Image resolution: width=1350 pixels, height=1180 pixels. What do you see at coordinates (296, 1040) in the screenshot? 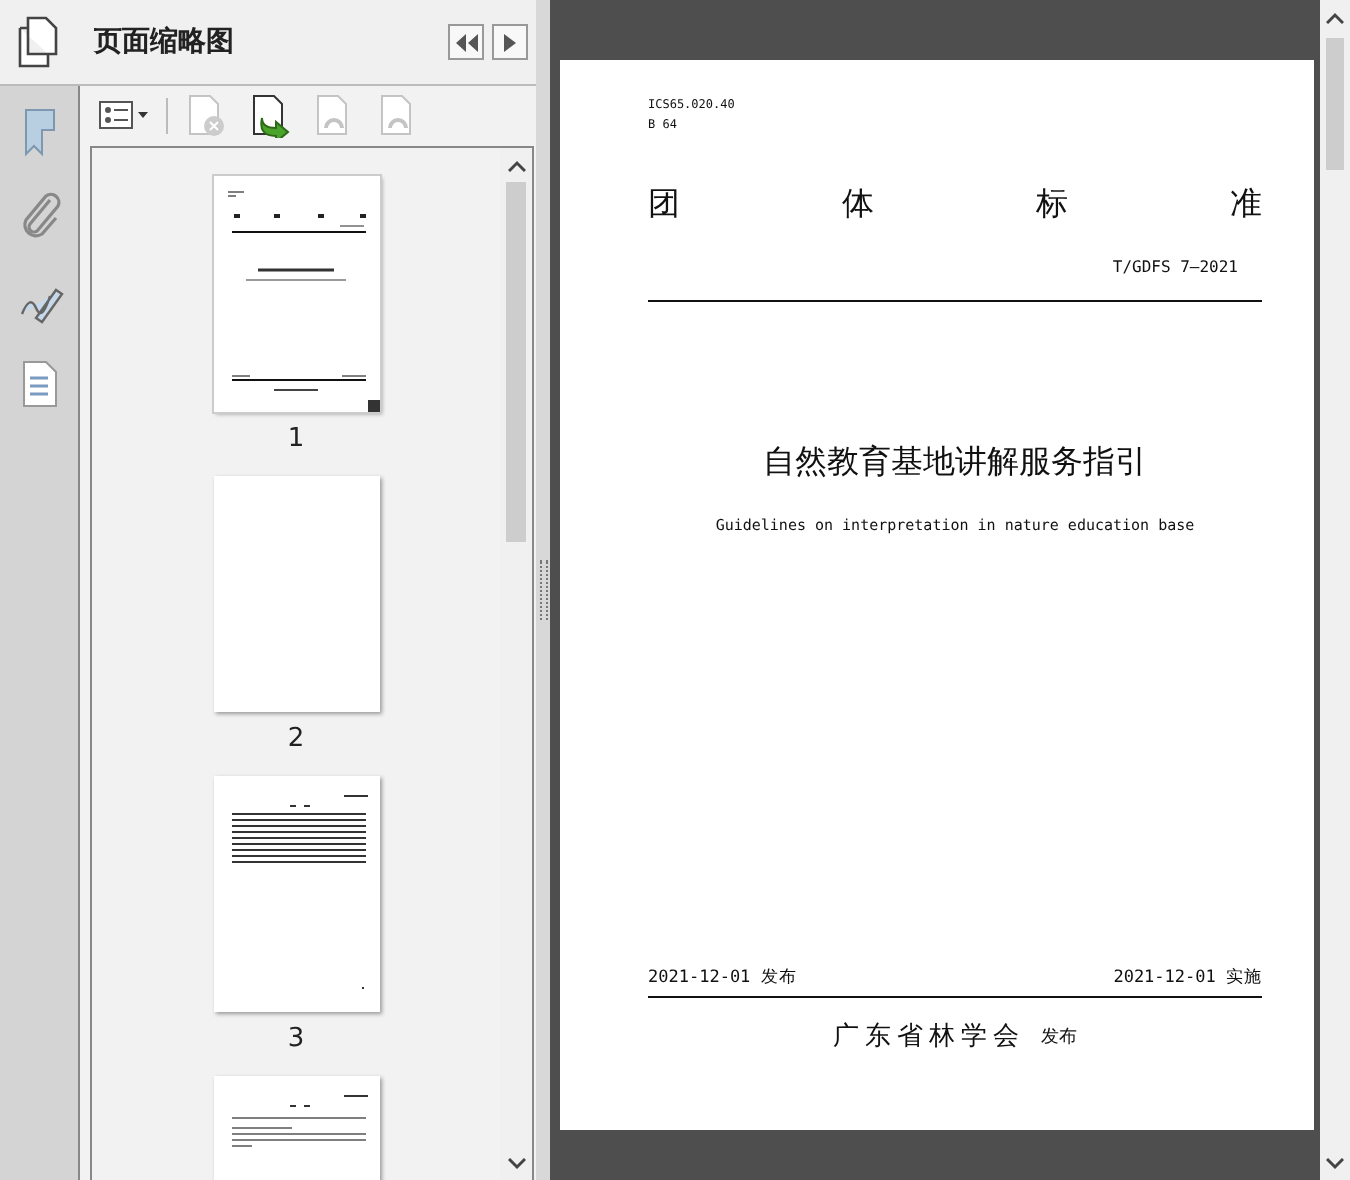
I see `page-number: 3` at bounding box center [296, 1040].